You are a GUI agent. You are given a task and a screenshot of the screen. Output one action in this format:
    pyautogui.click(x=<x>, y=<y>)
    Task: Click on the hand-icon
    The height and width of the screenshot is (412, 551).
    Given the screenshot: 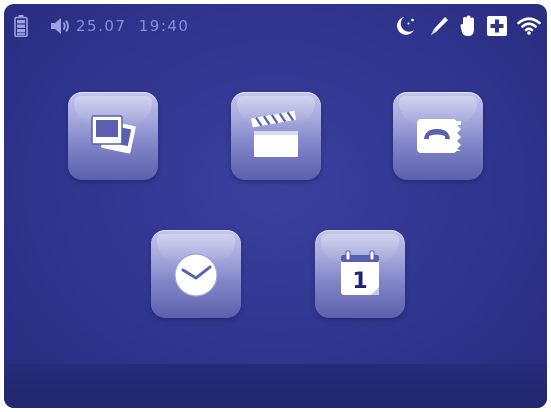 What is the action you would take?
    pyautogui.click(x=468, y=26)
    